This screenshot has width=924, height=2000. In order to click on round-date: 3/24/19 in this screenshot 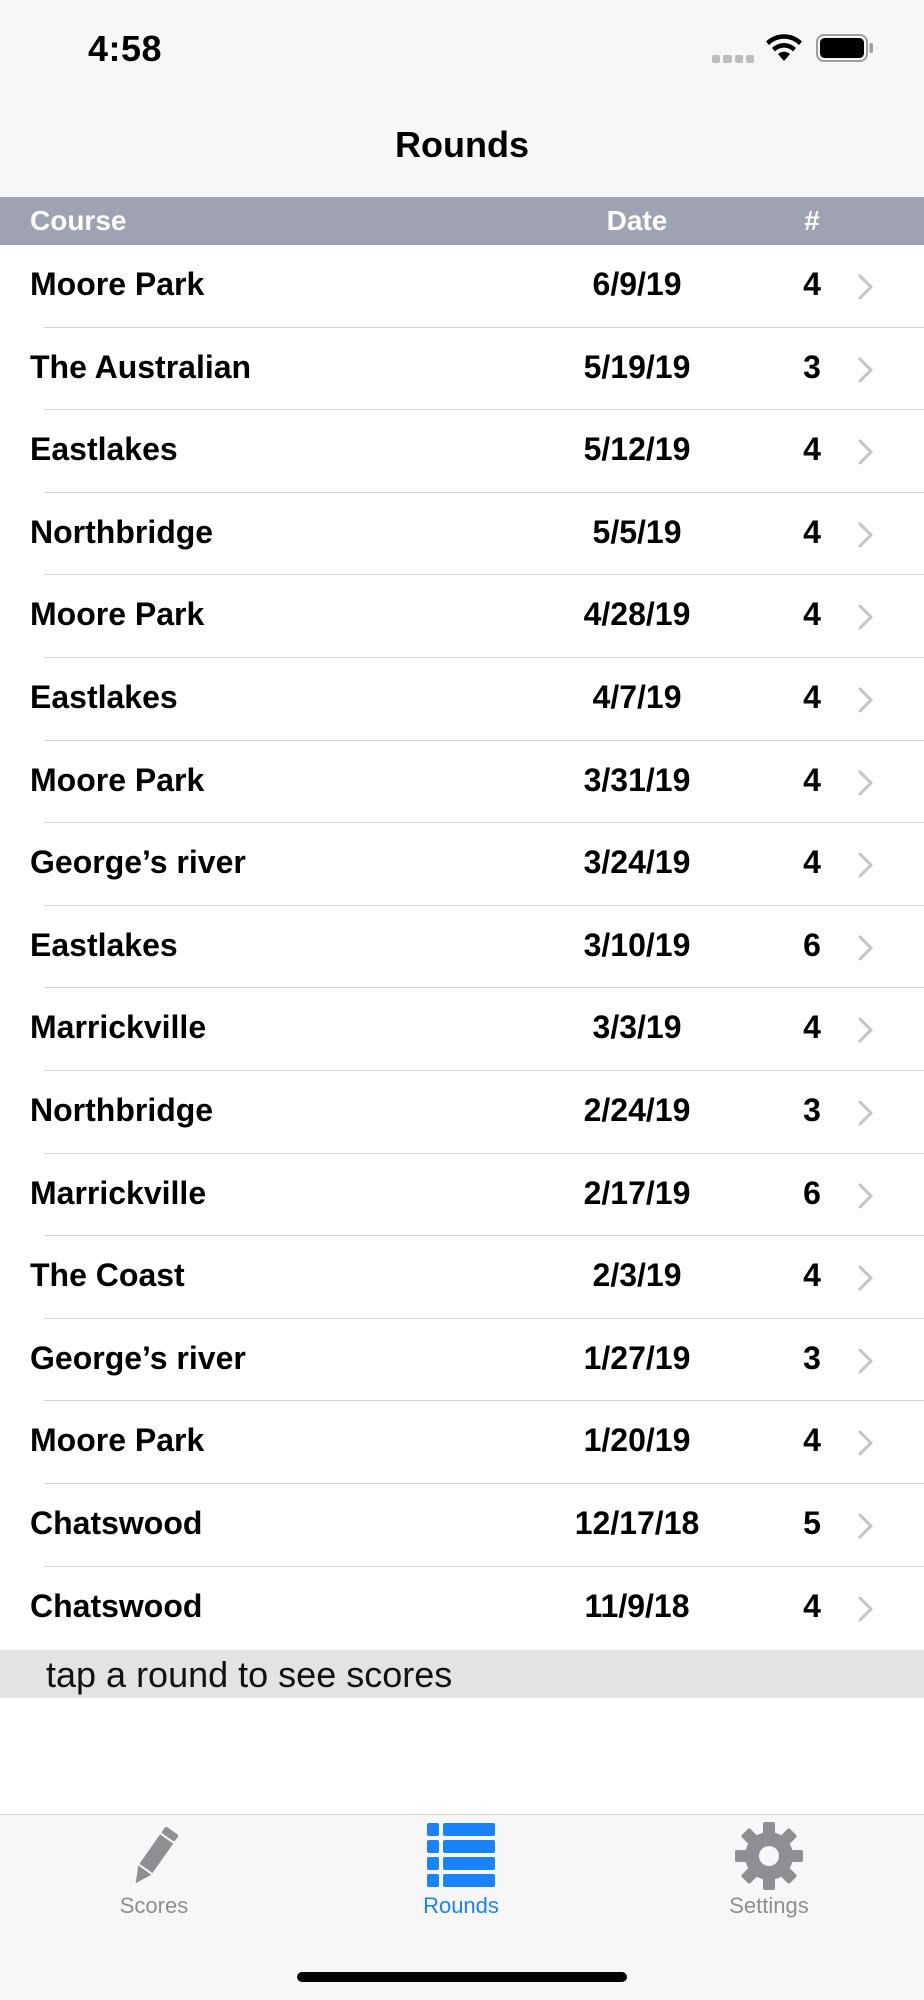, I will do `click(637, 862)`.